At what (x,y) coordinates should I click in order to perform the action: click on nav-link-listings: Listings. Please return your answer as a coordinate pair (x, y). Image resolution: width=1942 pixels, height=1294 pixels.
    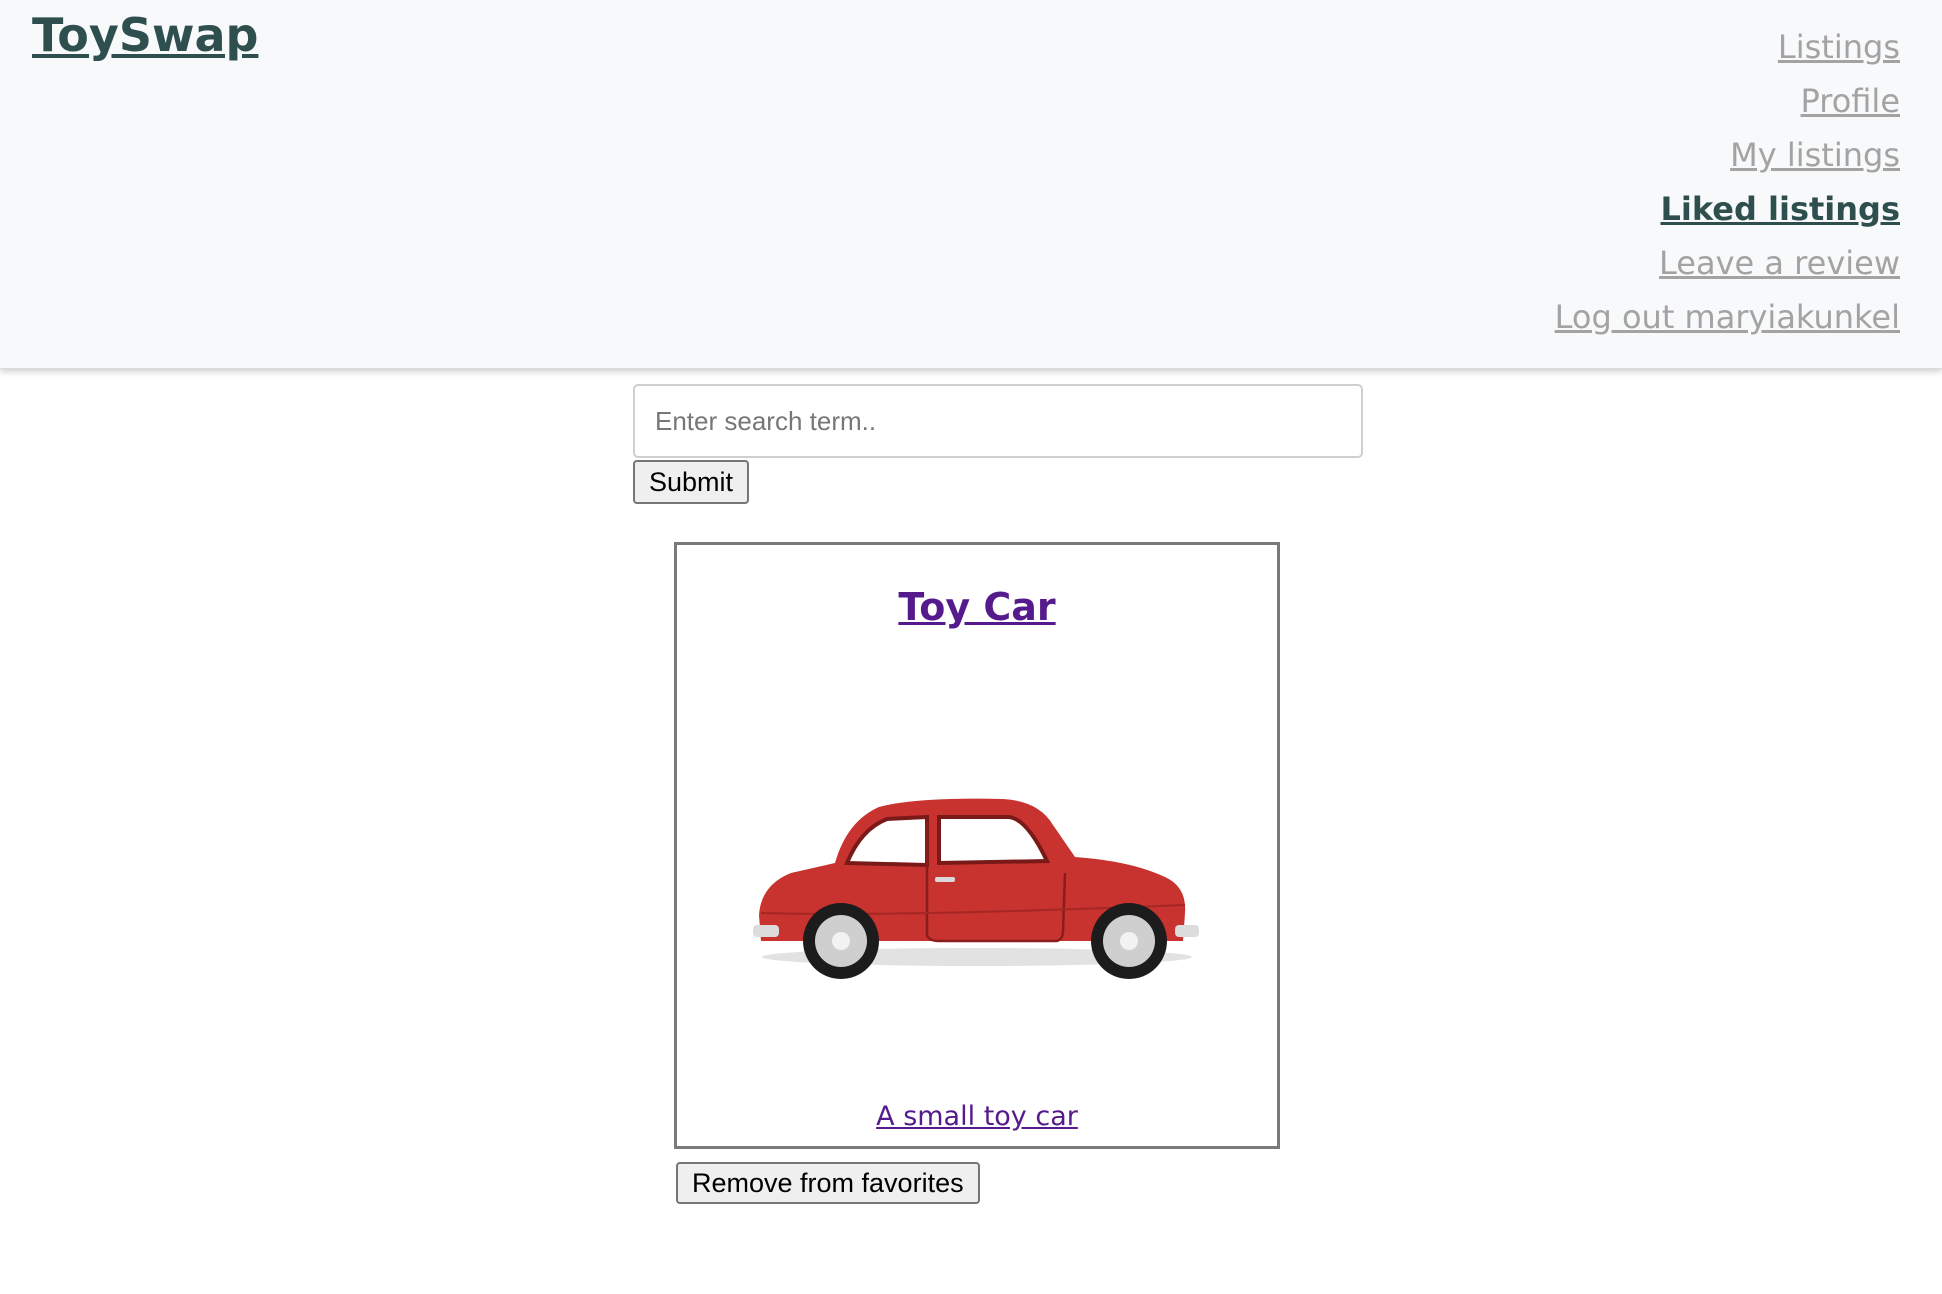
    Looking at the image, I should click on (1839, 47).